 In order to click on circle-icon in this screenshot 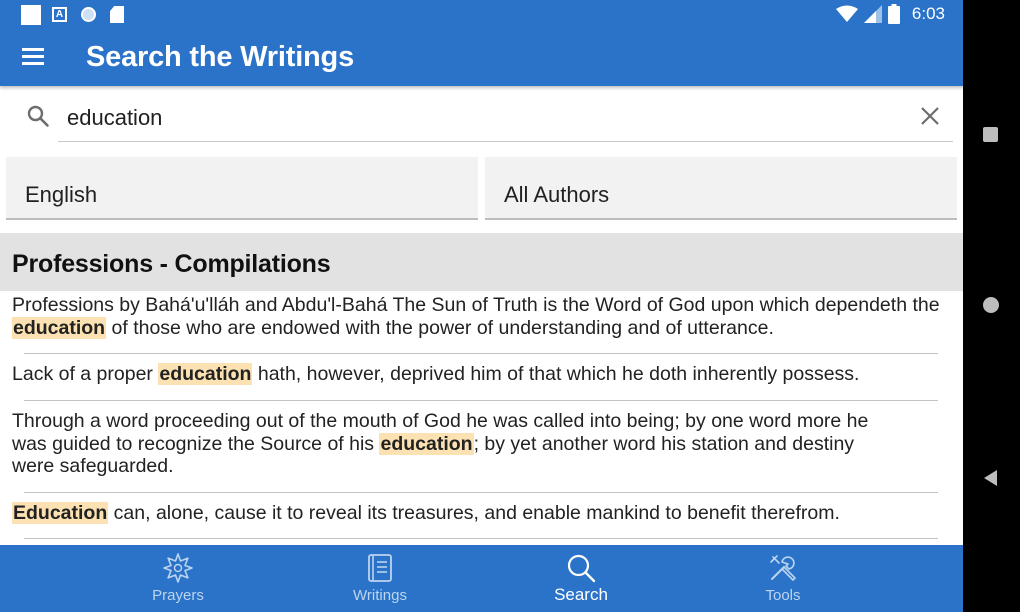, I will do `click(88, 14)`.